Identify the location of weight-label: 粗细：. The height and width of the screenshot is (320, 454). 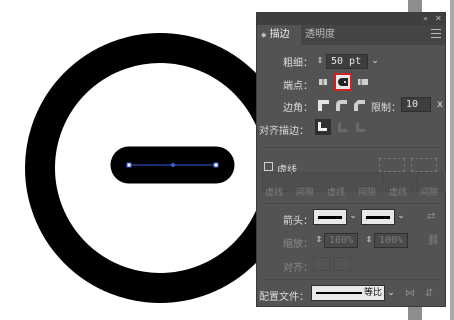
(298, 63).